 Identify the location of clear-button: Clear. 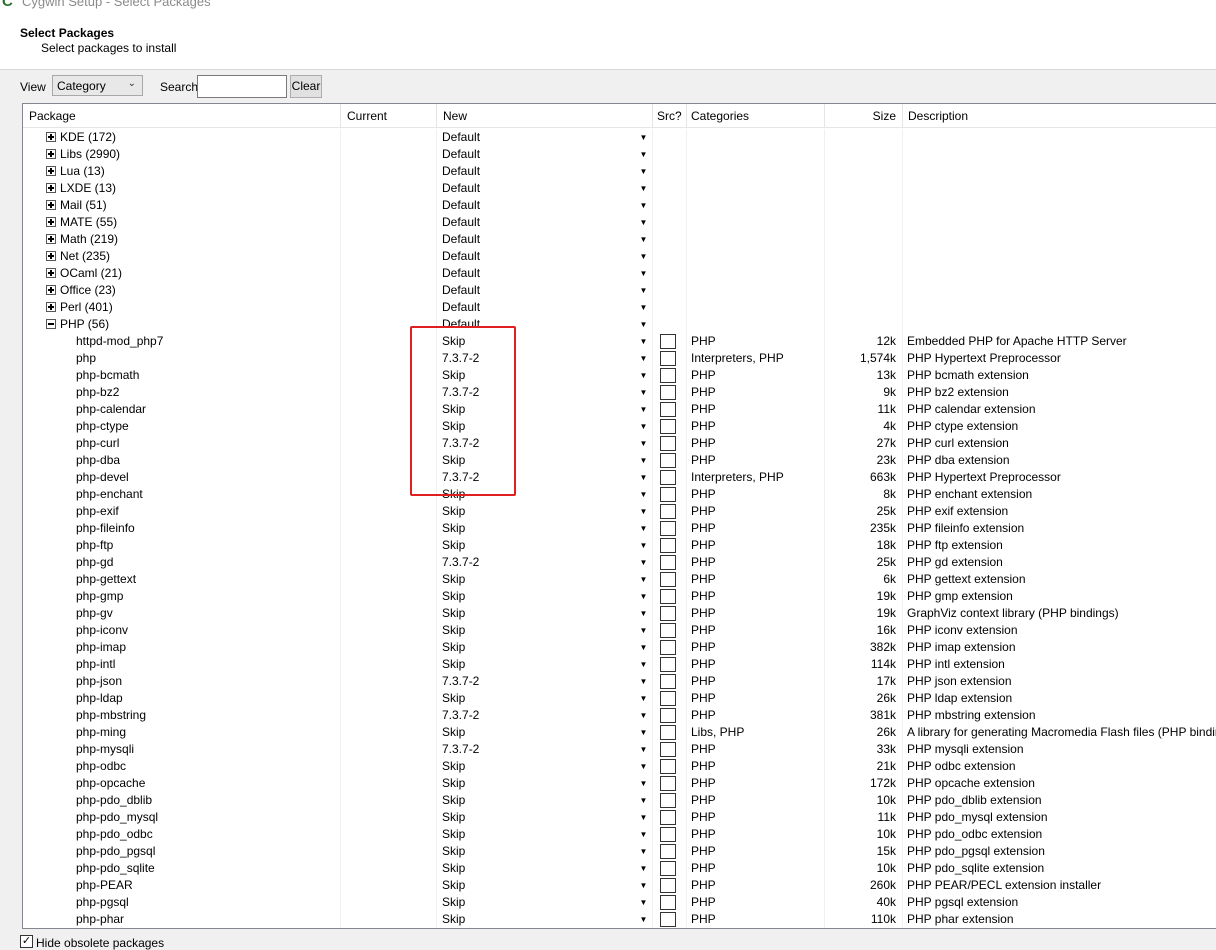
(306, 86).